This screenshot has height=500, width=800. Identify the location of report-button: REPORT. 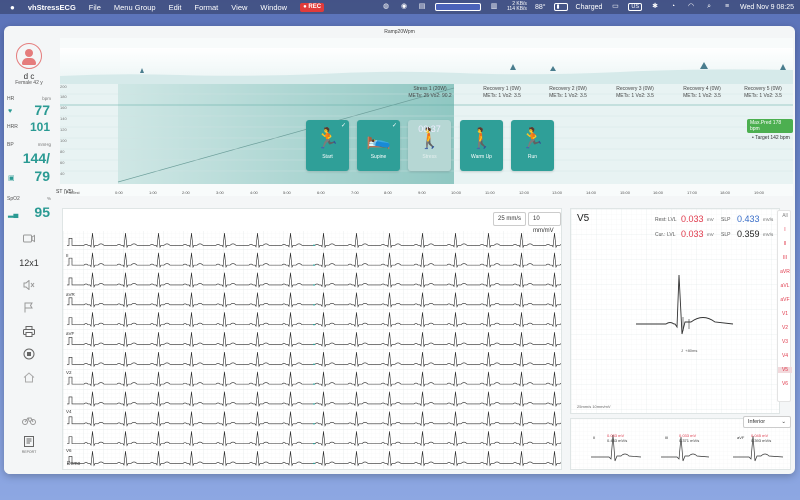
(29, 445).